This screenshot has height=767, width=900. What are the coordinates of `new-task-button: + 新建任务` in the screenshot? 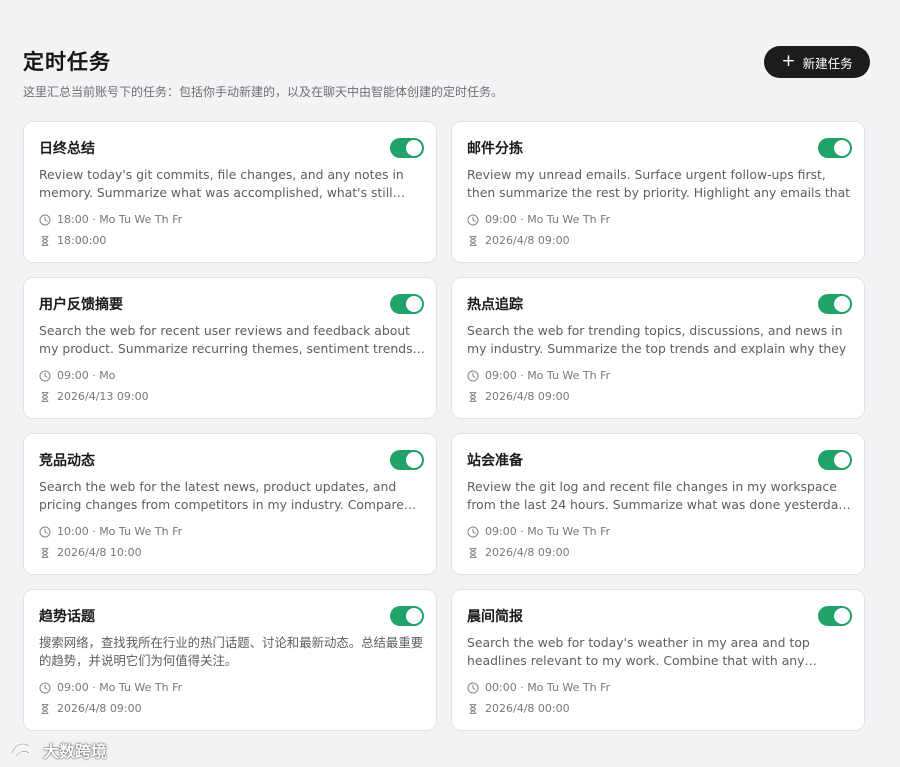 It's located at (817, 62).